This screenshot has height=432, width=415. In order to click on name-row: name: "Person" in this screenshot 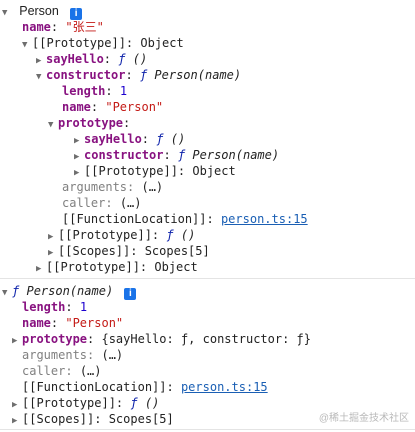, I will do `click(73, 323)`.